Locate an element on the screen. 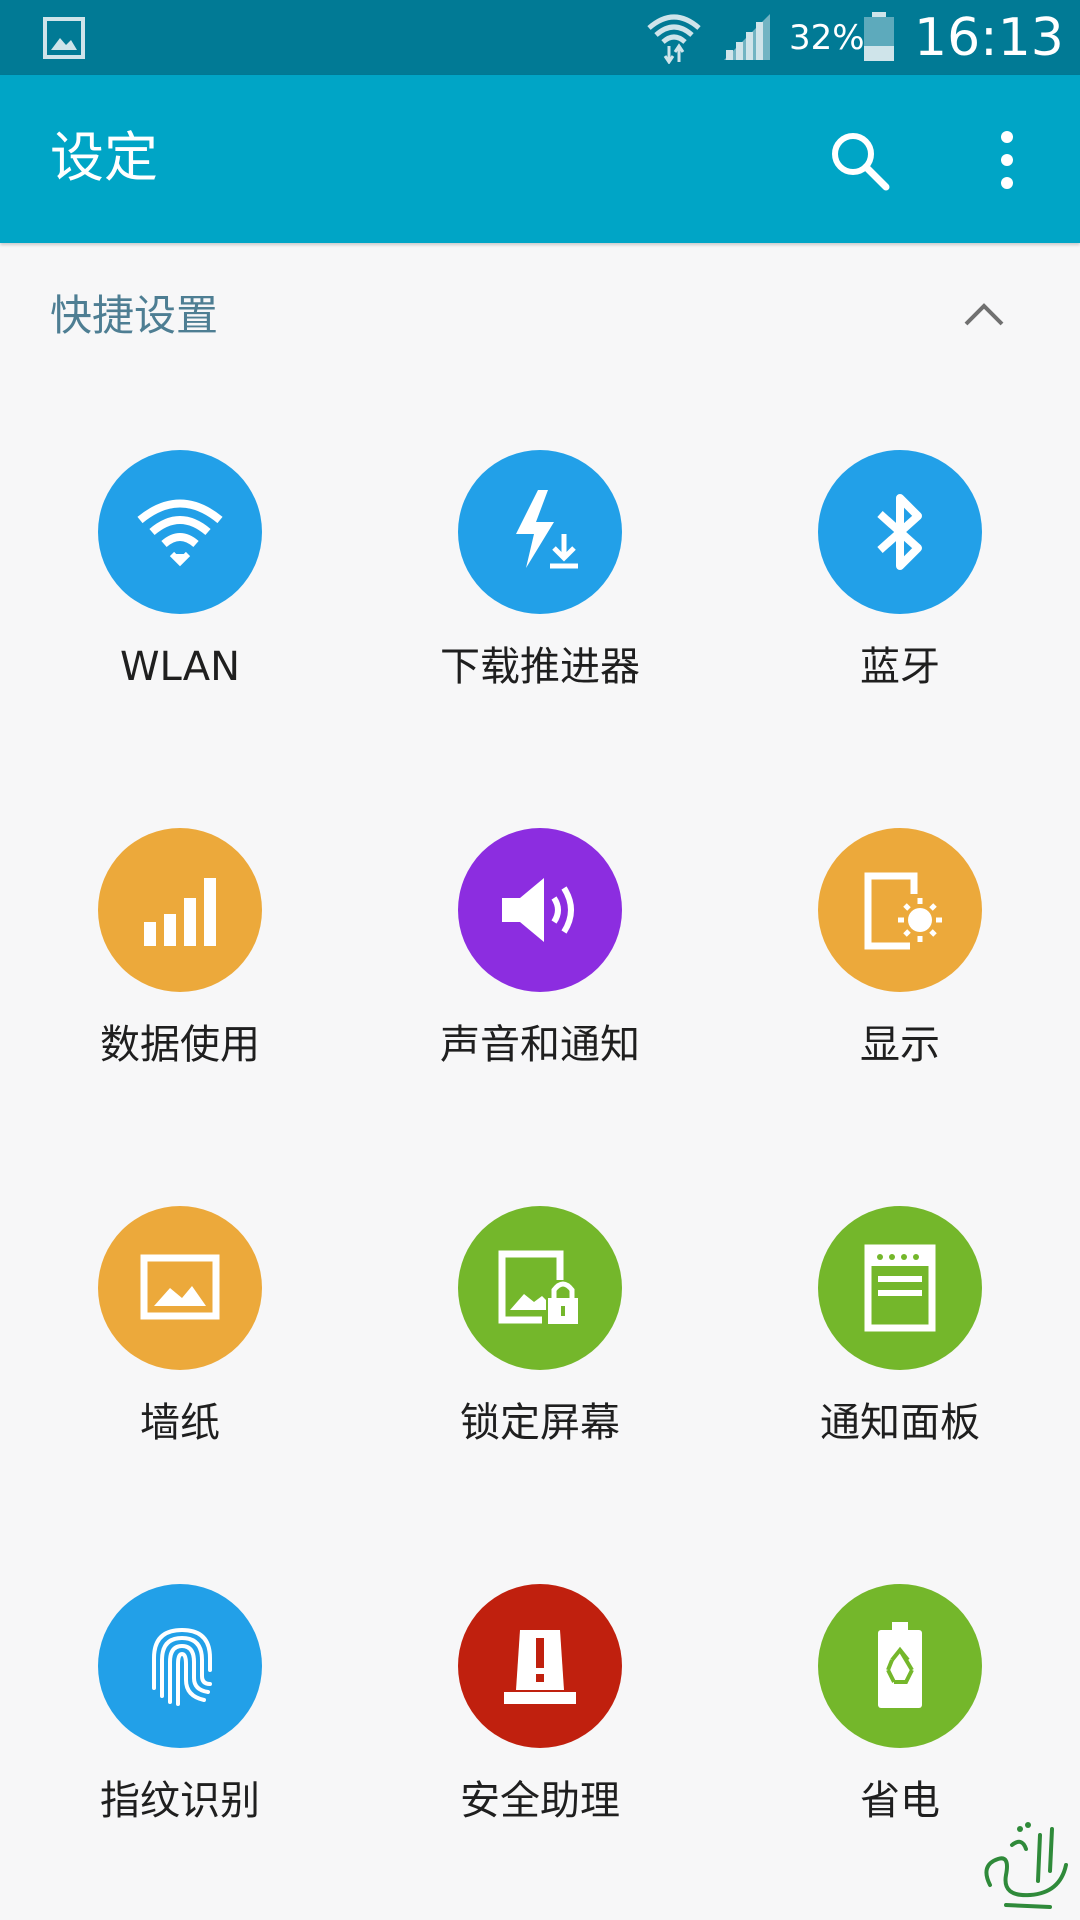 The height and width of the screenshot is (1920, 1080). quick-setting-wallpaper: 墙纸 is located at coordinates (180, 1371).